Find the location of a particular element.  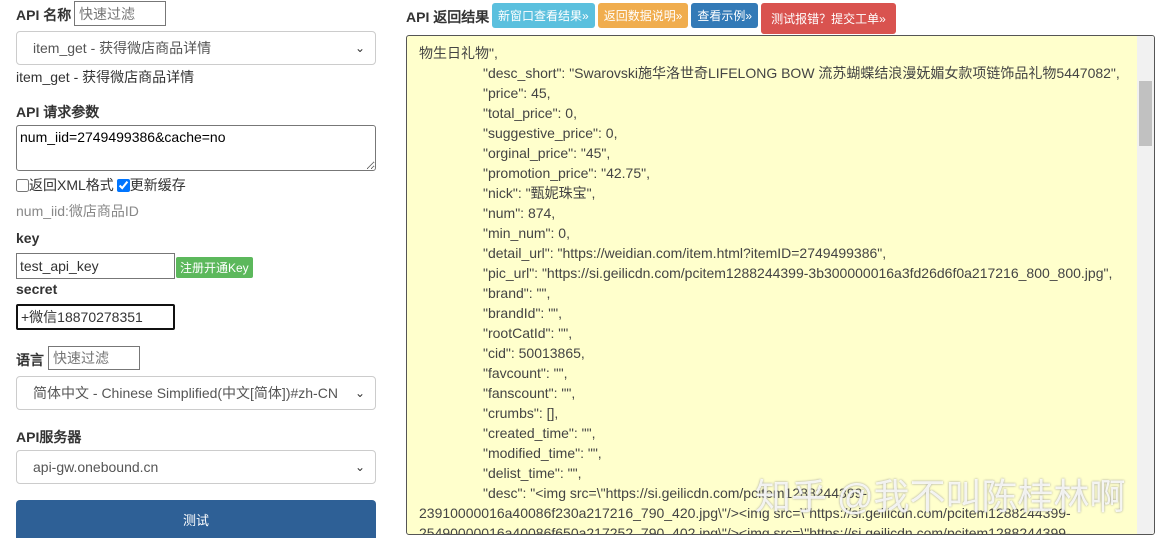

result-line: "rootCatId": "", is located at coordinates (528, 333).